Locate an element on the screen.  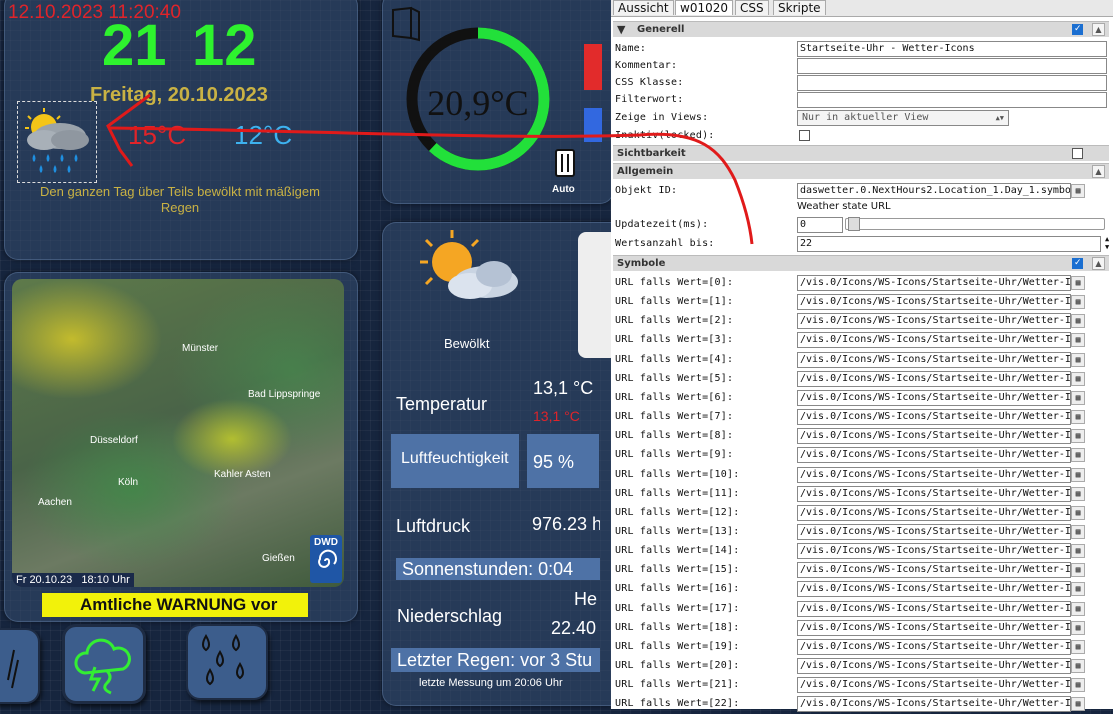
weather-alert-button is located at coordinates (104, 664).